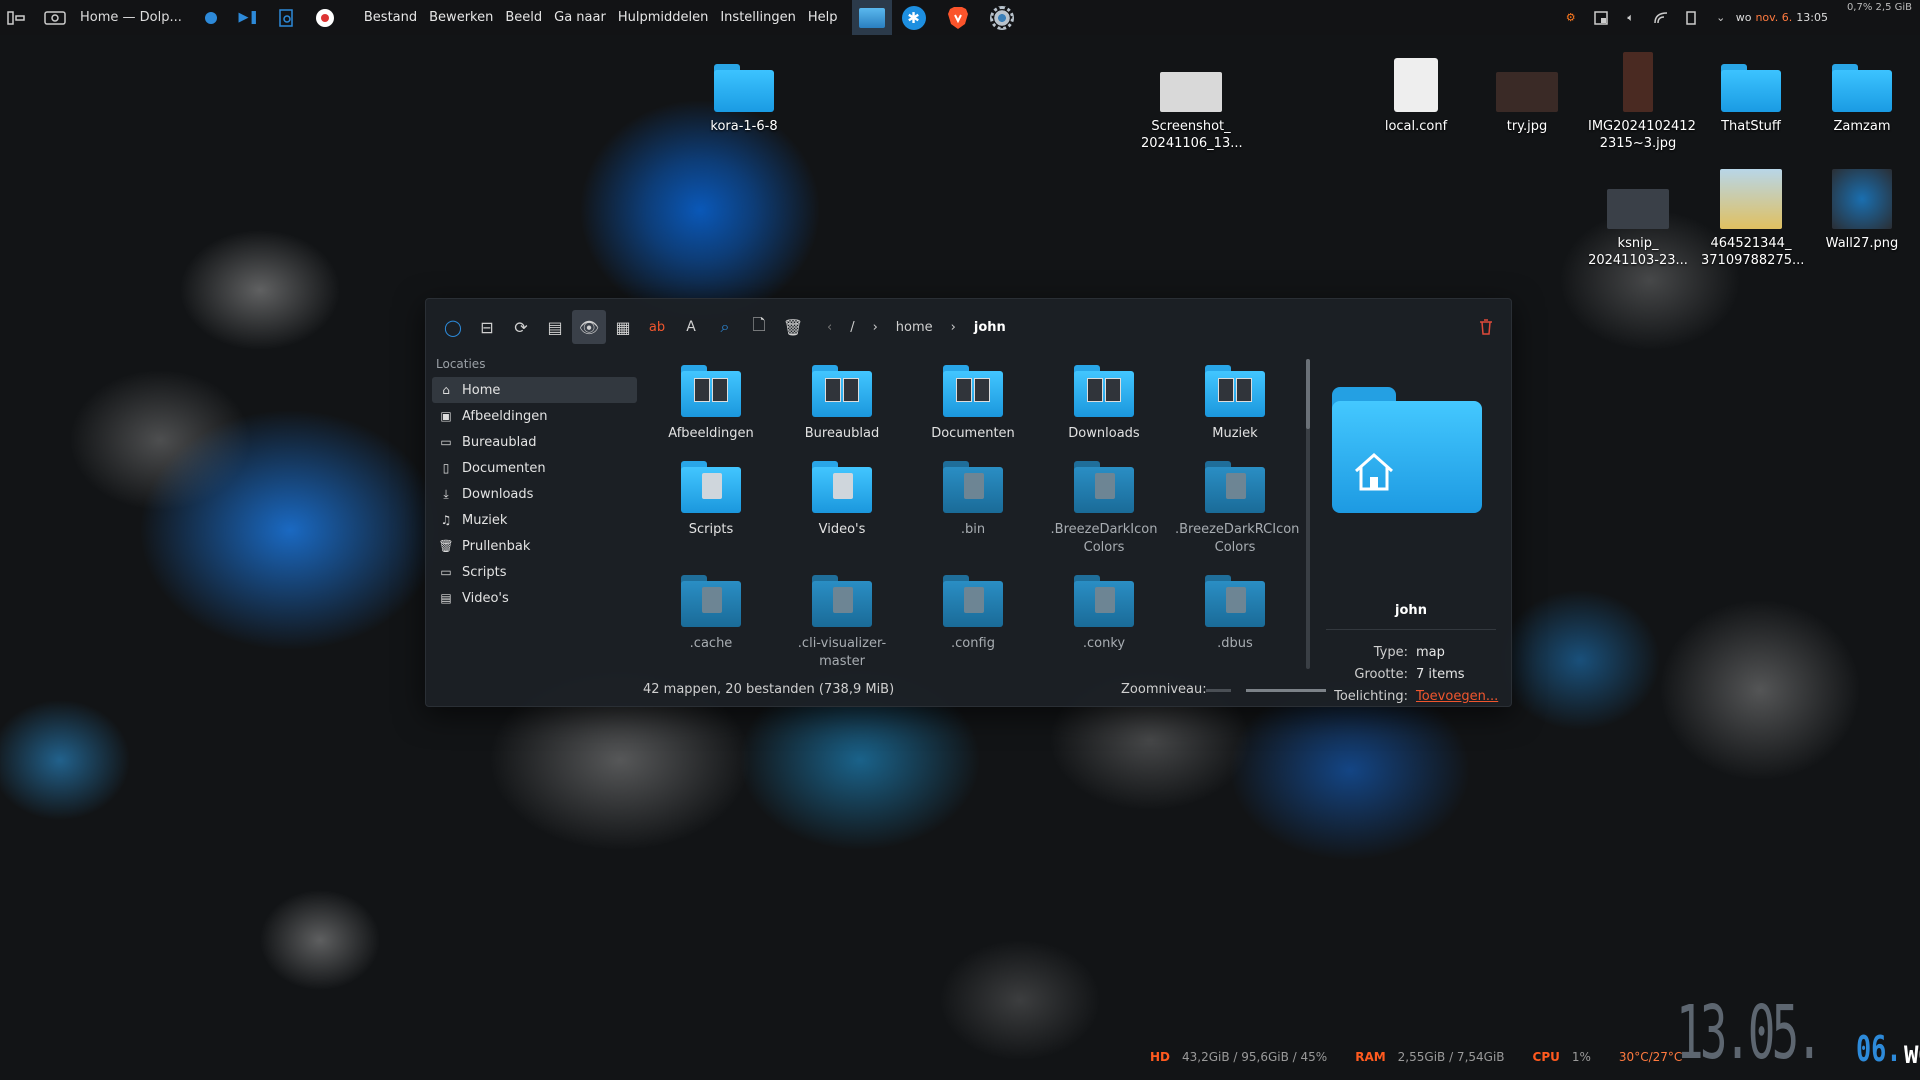  Describe the element at coordinates (852, 327) in the screenshot. I see `breadcrumb-root: /` at that location.